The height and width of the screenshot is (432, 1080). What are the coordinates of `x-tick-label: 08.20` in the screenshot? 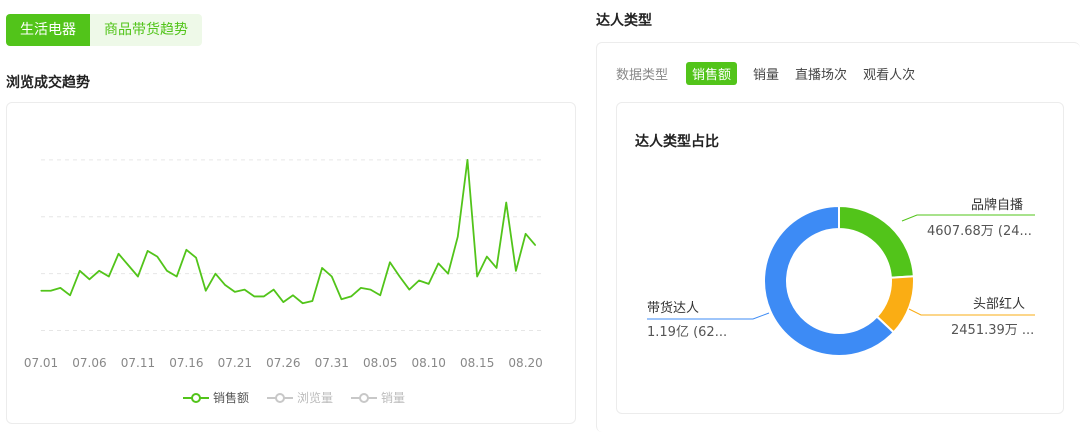 It's located at (525, 363).